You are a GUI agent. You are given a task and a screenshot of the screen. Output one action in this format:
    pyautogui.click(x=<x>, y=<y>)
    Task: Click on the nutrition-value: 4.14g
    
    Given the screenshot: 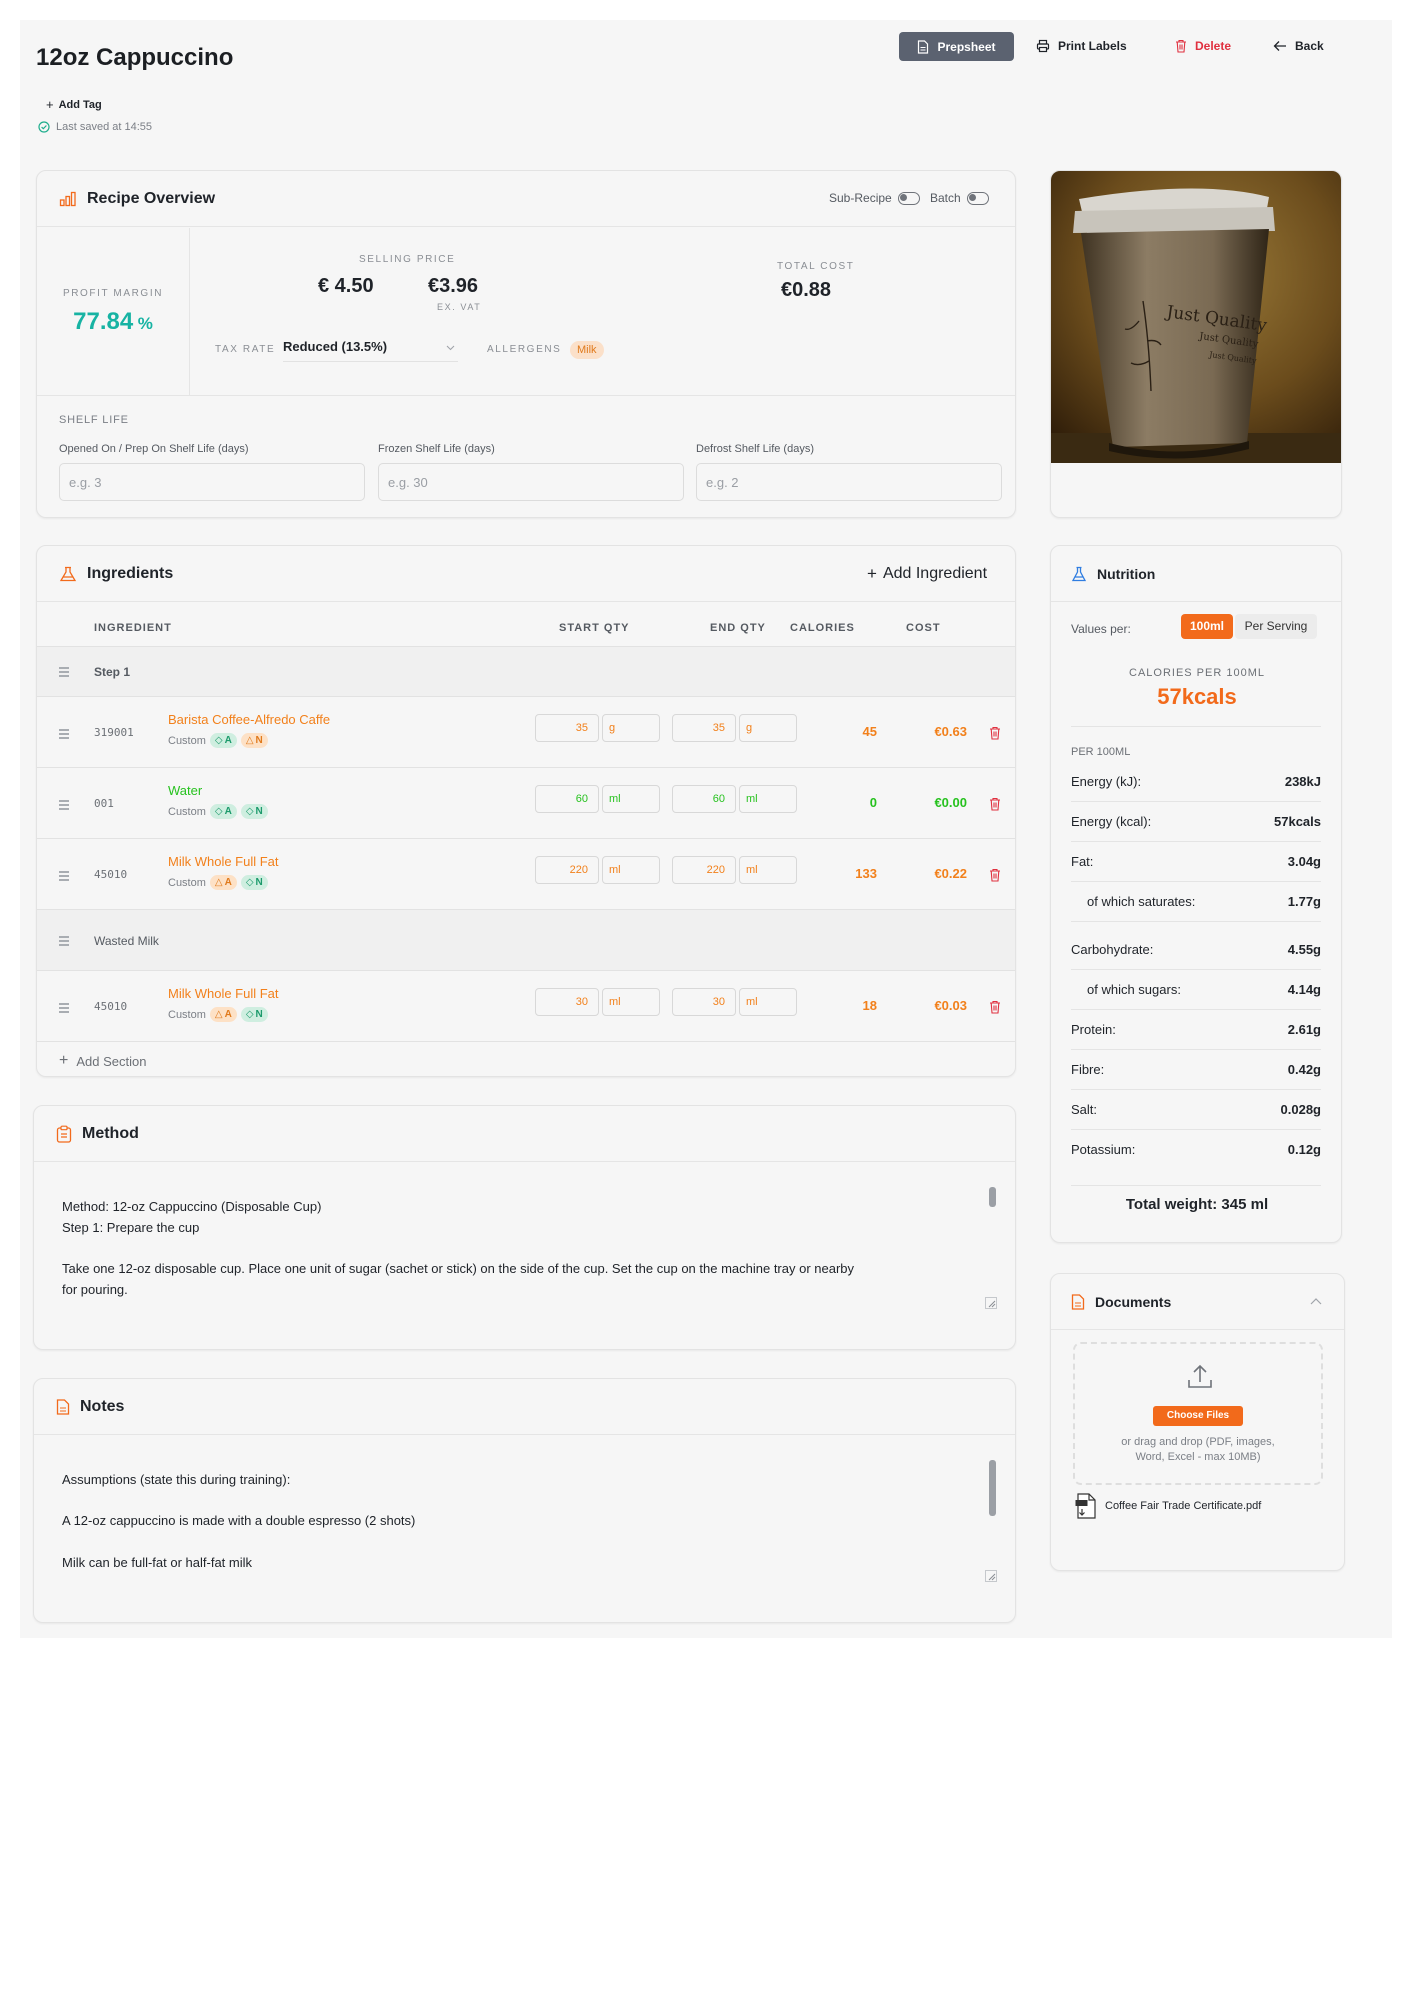 What is the action you would take?
    pyautogui.click(x=1304, y=989)
    